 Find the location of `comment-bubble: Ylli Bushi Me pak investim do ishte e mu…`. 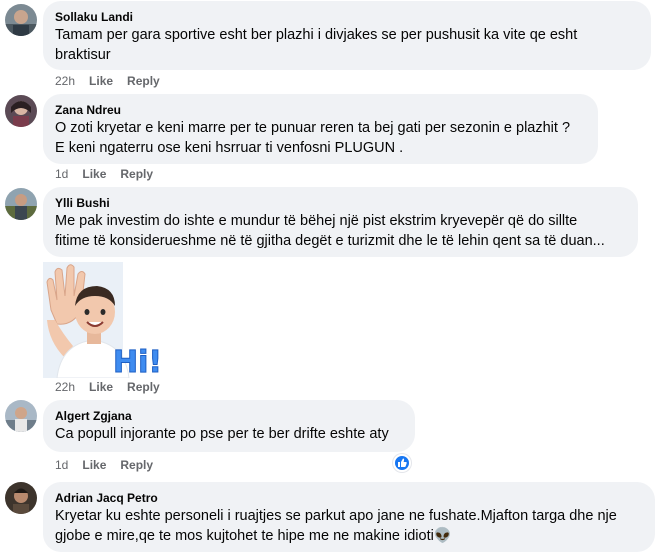

comment-bubble: Ylli Bushi Me pak investim do ishte e mu… is located at coordinates (340, 222).